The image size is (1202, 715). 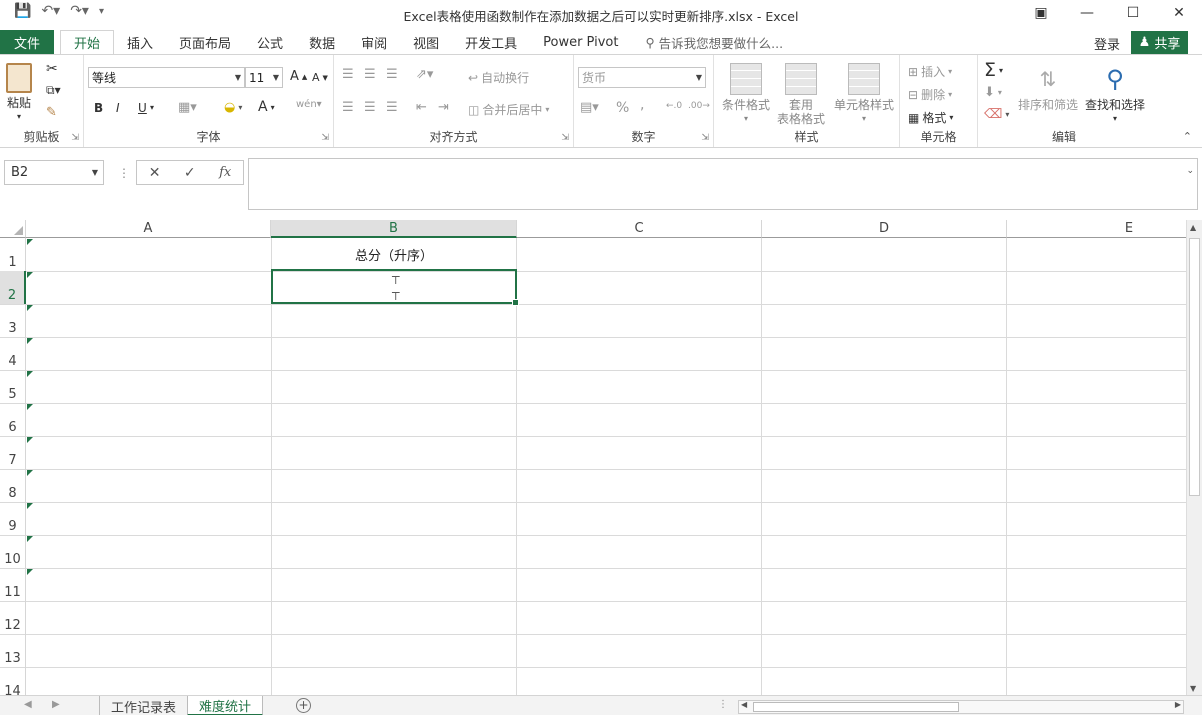 What do you see at coordinates (1193, 688) in the screenshot?
I see `scroll-down-icon: ▼` at bounding box center [1193, 688].